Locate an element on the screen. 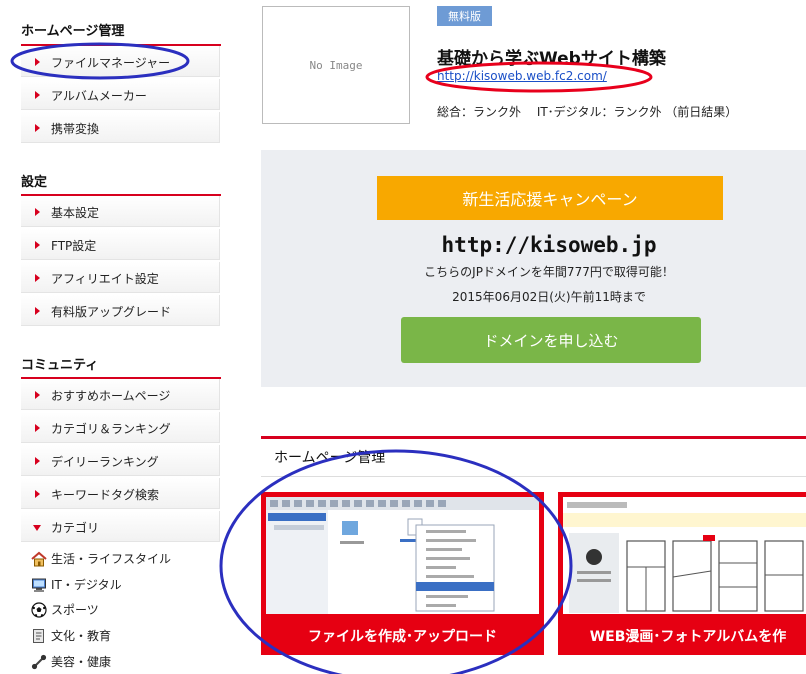 This screenshot has width=806, height=674. hp-management-title: ホームページ管理 is located at coordinates (330, 458).